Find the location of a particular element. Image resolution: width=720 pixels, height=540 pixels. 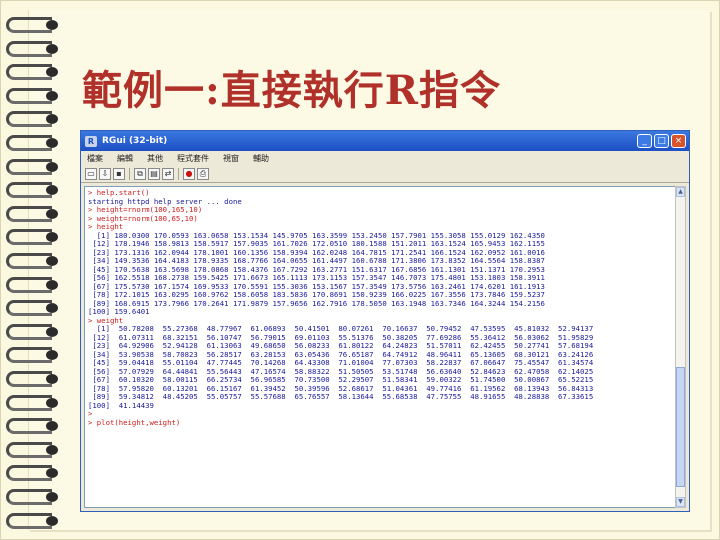

menu-help: 輔助 is located at coordinates (261, 158).